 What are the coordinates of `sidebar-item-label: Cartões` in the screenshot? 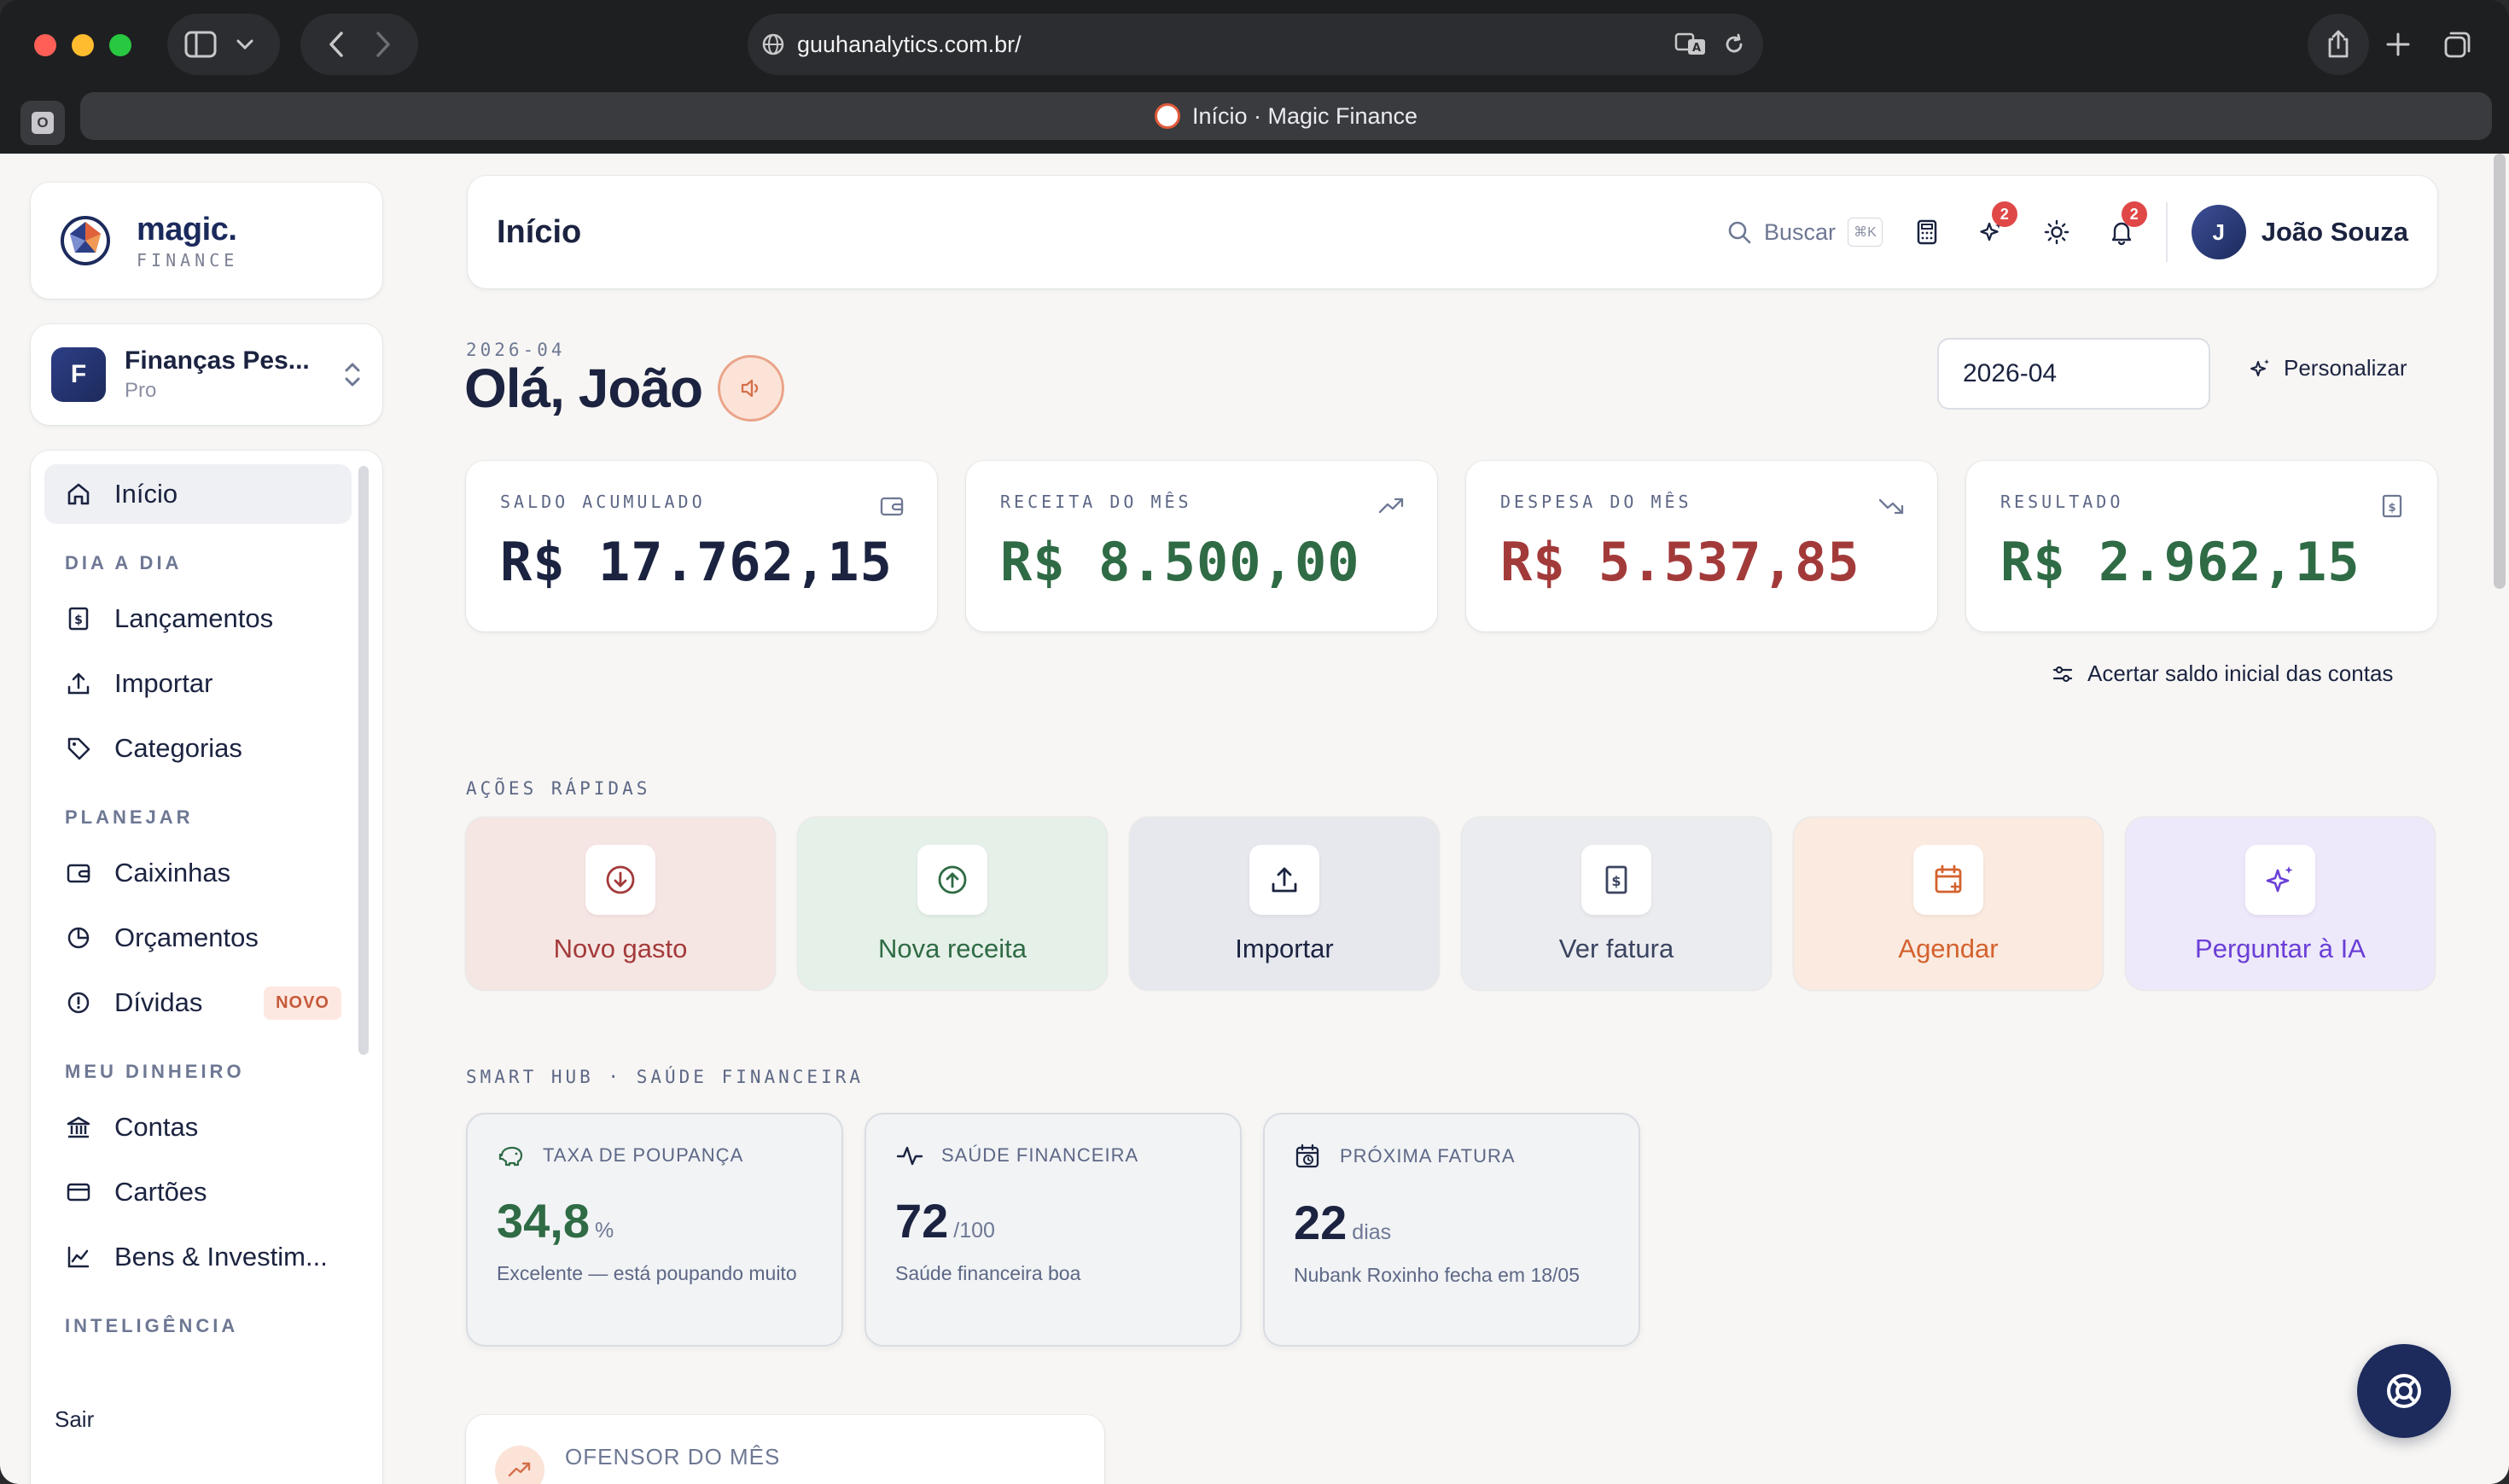 It's located at (160, 1192).